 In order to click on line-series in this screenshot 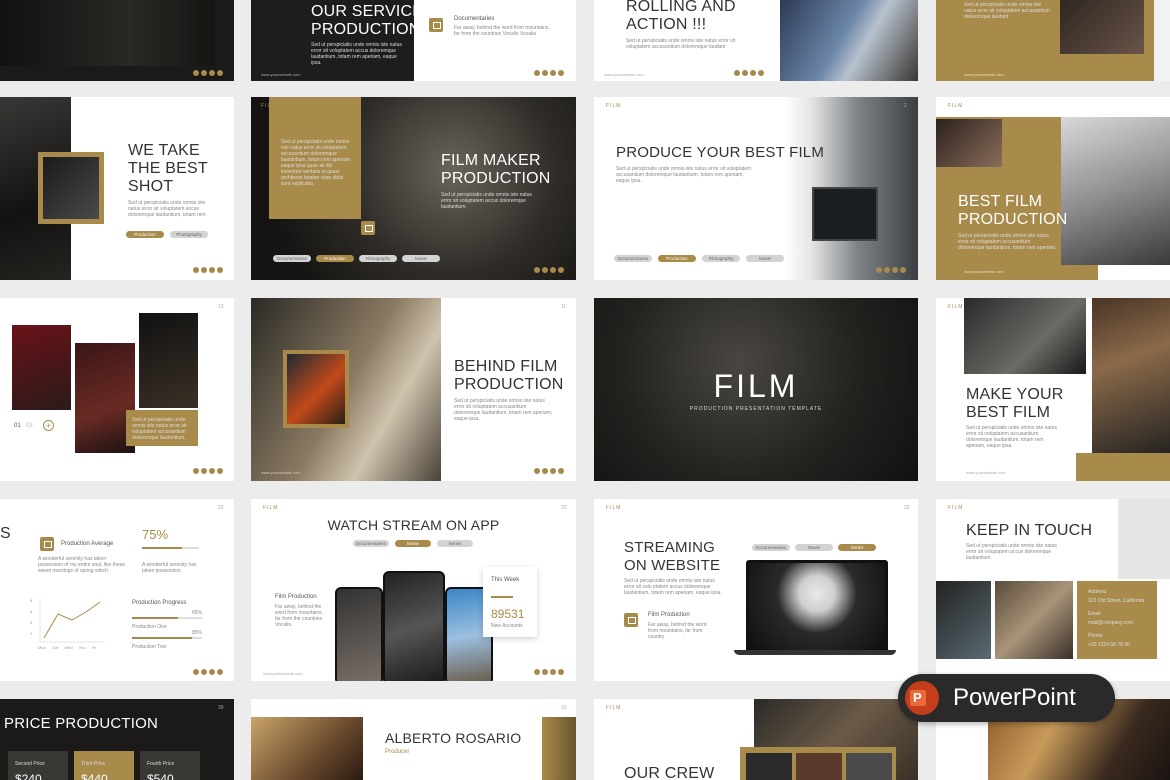, I will do `click(72, 620)`.